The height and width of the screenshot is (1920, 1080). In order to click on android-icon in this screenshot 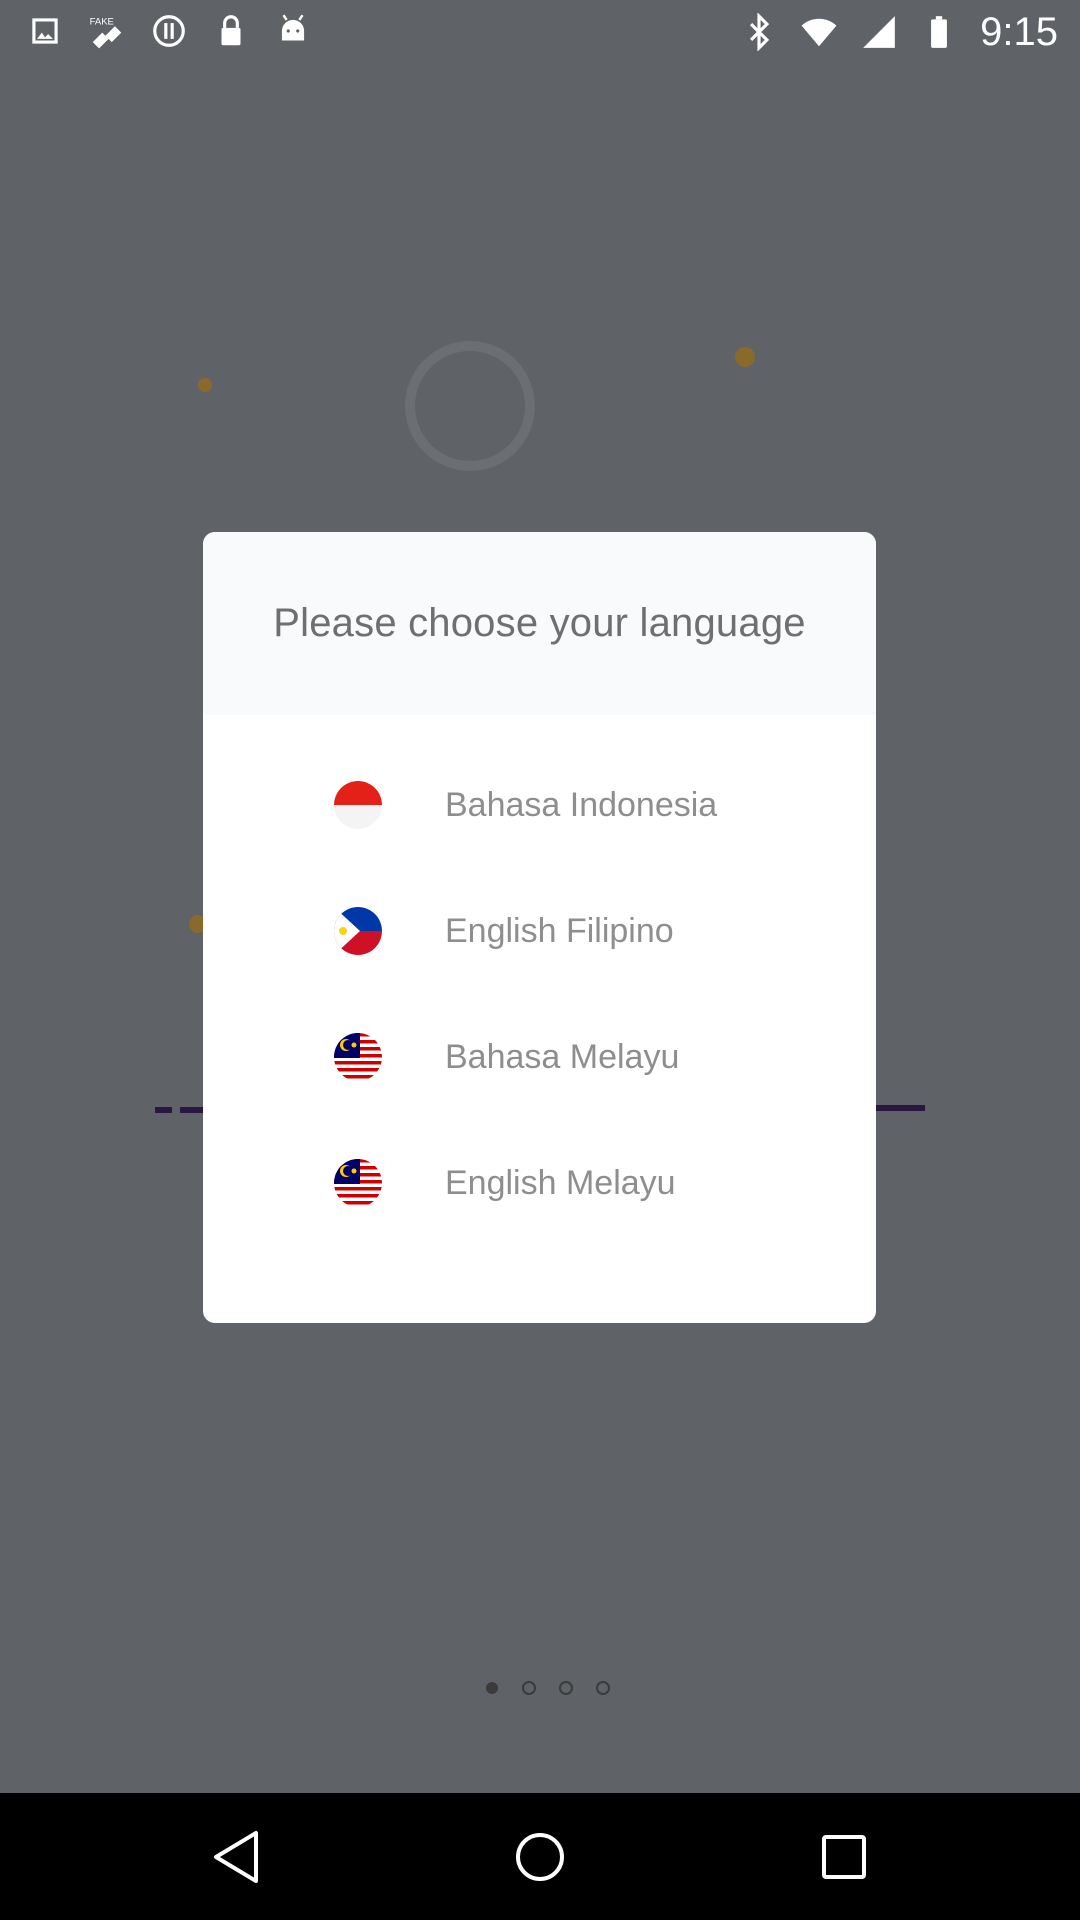, I will do `click(293, 27)`.